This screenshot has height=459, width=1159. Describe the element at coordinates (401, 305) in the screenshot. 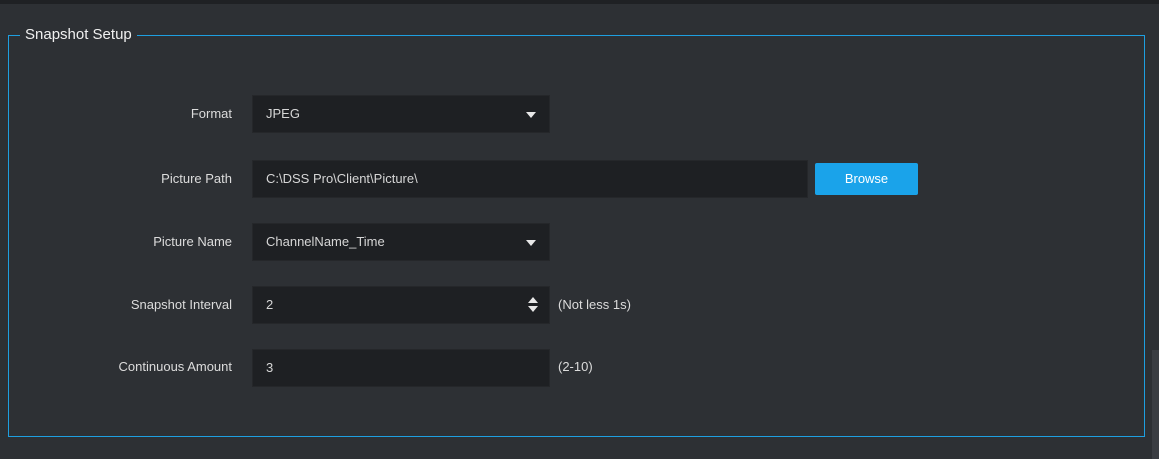

I see `snapshot-interval-stepper: 2` at that location.